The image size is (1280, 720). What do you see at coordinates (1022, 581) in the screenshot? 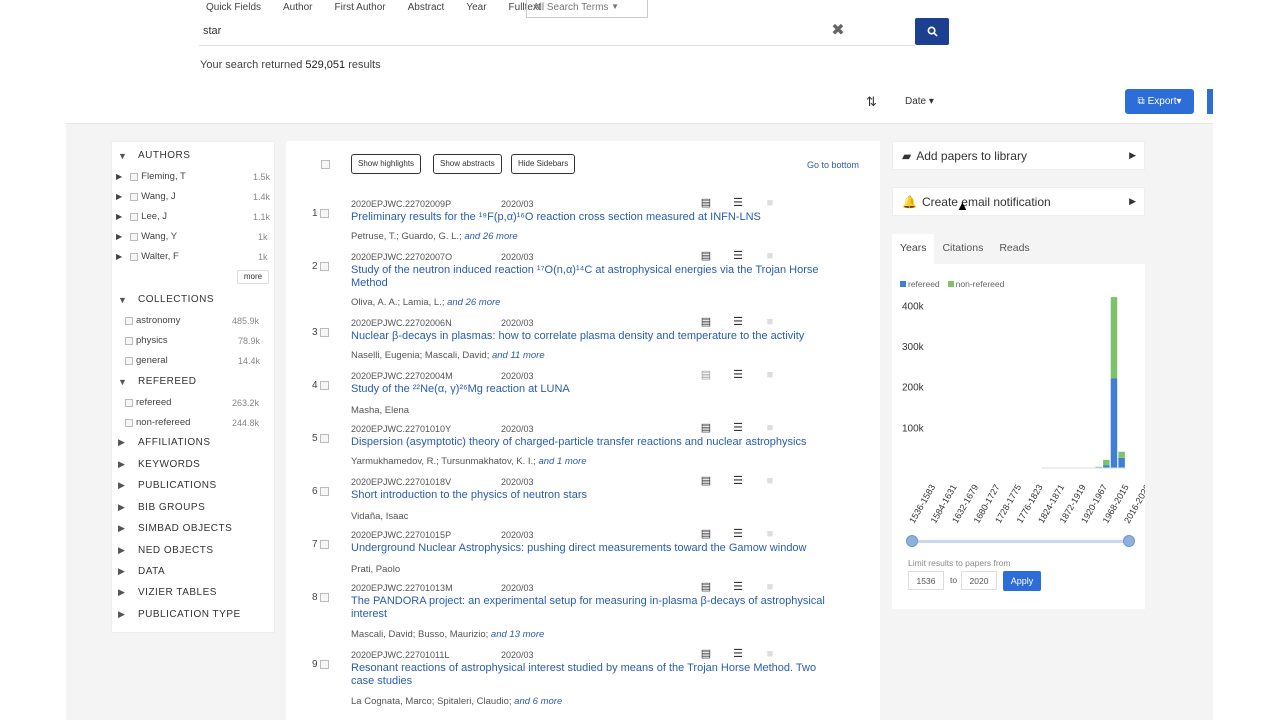
I see `apply-button: Apply` at bounding box center [1022, 581].